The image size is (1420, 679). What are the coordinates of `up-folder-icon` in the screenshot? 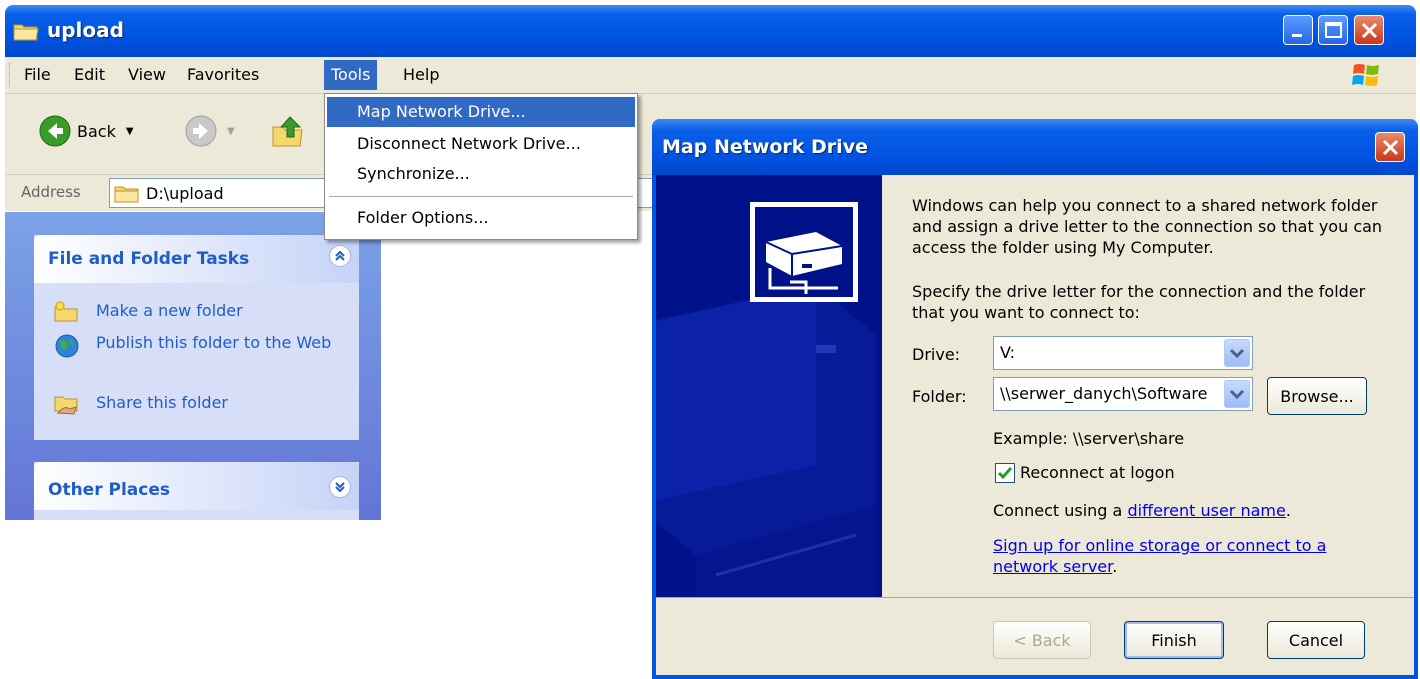 It's located at (287, 131).